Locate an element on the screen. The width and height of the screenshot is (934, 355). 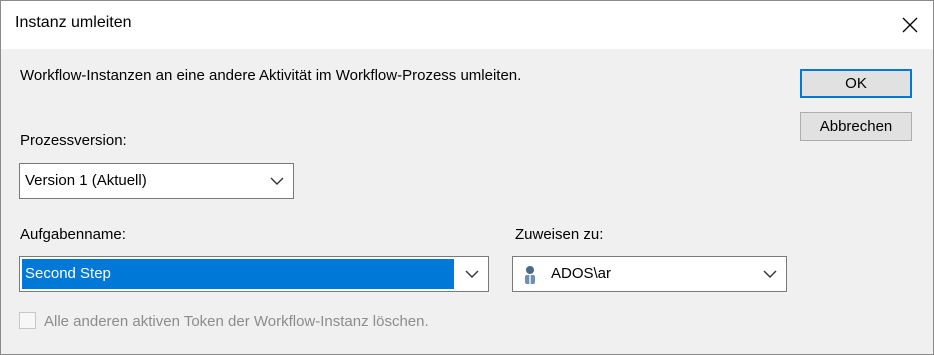
close-icon is located at coordinates (910, 25).